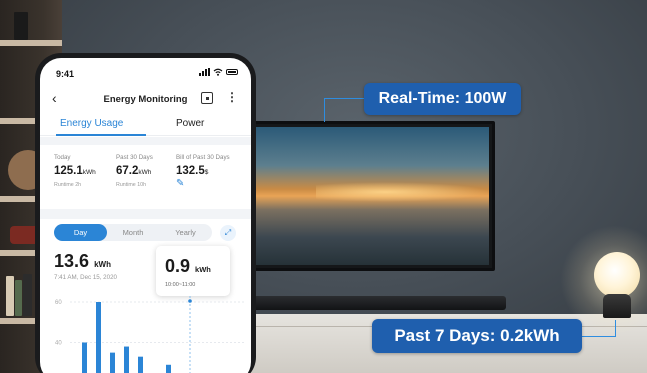 The height and width of the screenshot is (373, 647). I want to click on stat-value: 67.2kWh, so click(134, 171).